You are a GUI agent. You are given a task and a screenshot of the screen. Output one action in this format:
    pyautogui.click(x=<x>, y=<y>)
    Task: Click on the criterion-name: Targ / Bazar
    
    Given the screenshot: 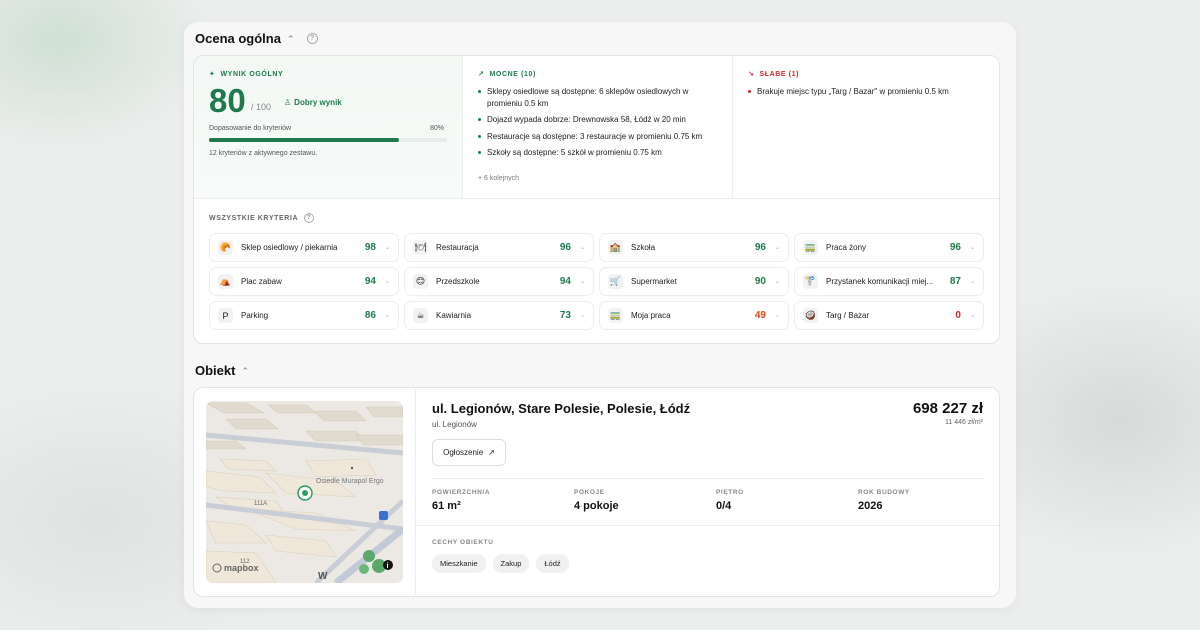 What is the action you would take?
    pyautogui.click(x=848, y=315)
    